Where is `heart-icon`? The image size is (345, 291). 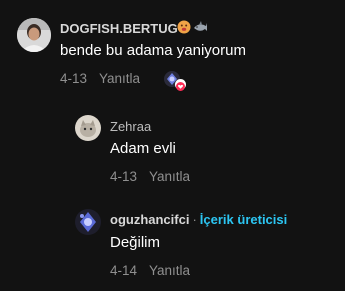
heart-icon is located at coordinates (180, 85).